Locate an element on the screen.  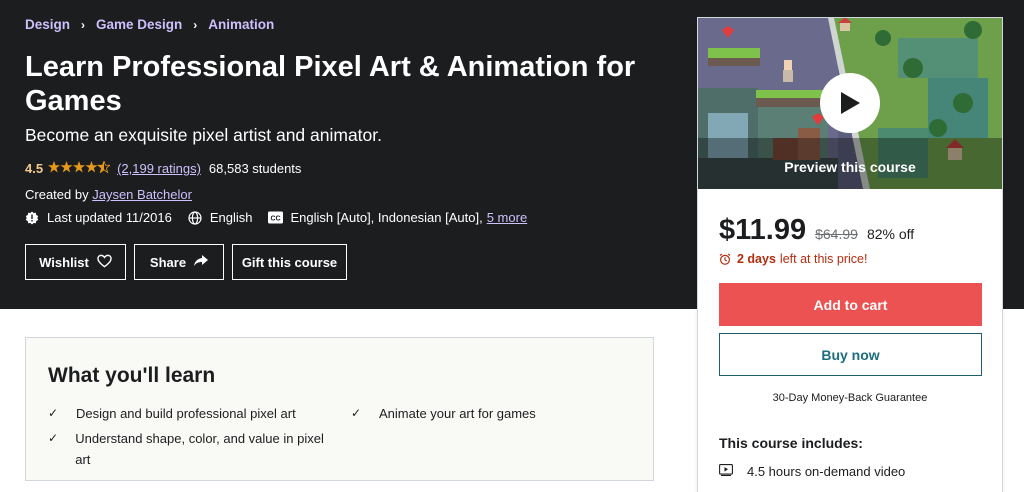
heart-icon is located at coordinates (104, 262).